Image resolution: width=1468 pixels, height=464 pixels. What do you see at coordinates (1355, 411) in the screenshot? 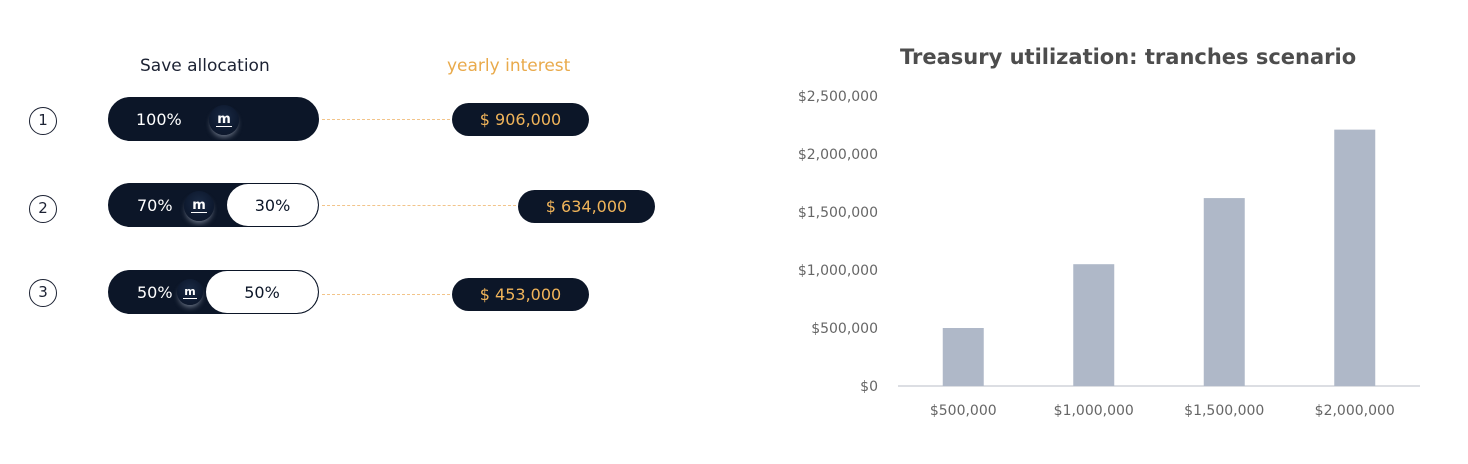
I see `x-tick-label: $2,000,000` at bounding box center [1355, 411].